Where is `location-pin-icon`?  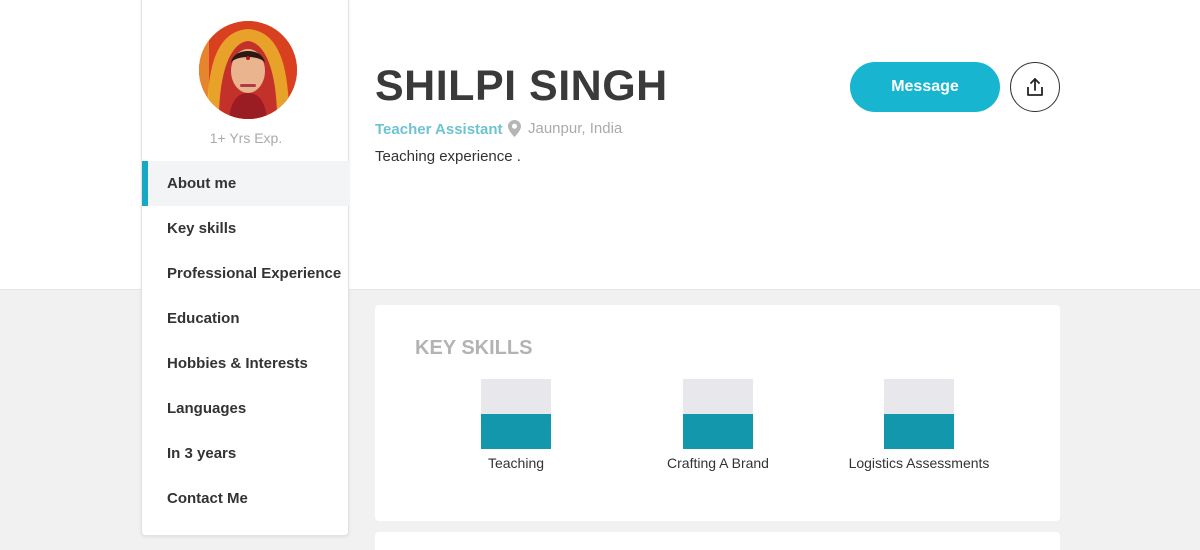
location-pin-icon is located at coordinates (514, 128).